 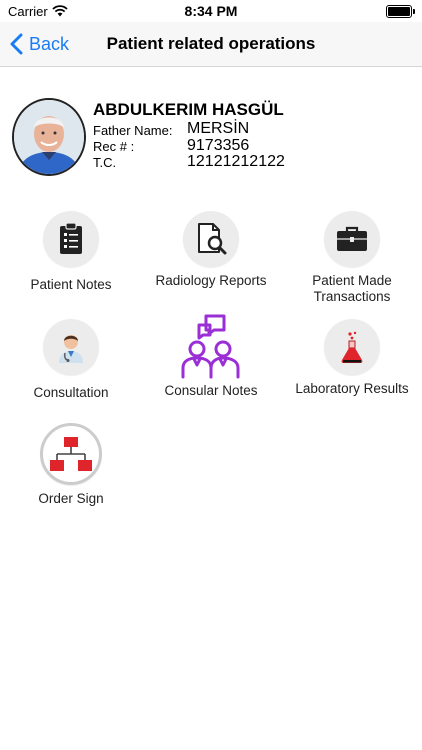 I want to click on tile-label: Patient Notes, so click(x=71, y=284).